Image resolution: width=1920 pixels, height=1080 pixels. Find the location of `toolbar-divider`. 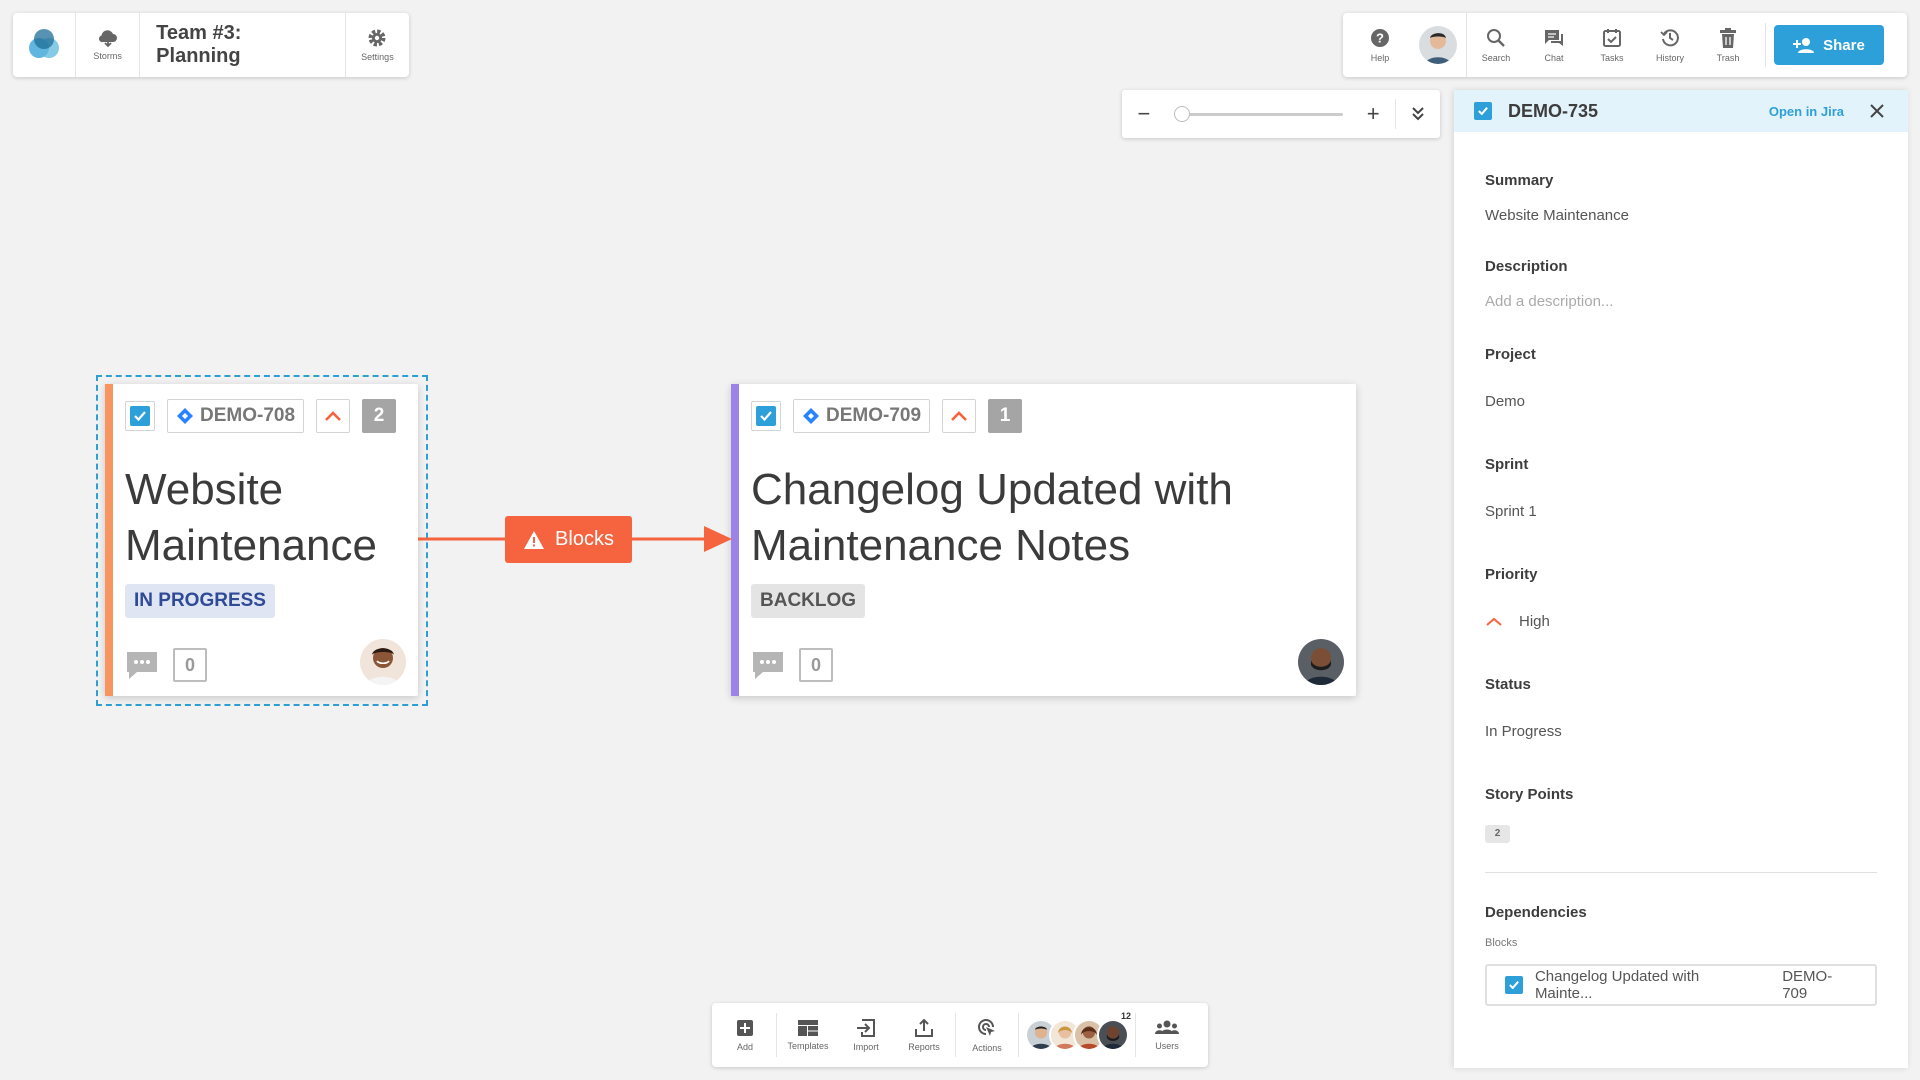

toolbar-divider is located at coordinates (955, 1035).